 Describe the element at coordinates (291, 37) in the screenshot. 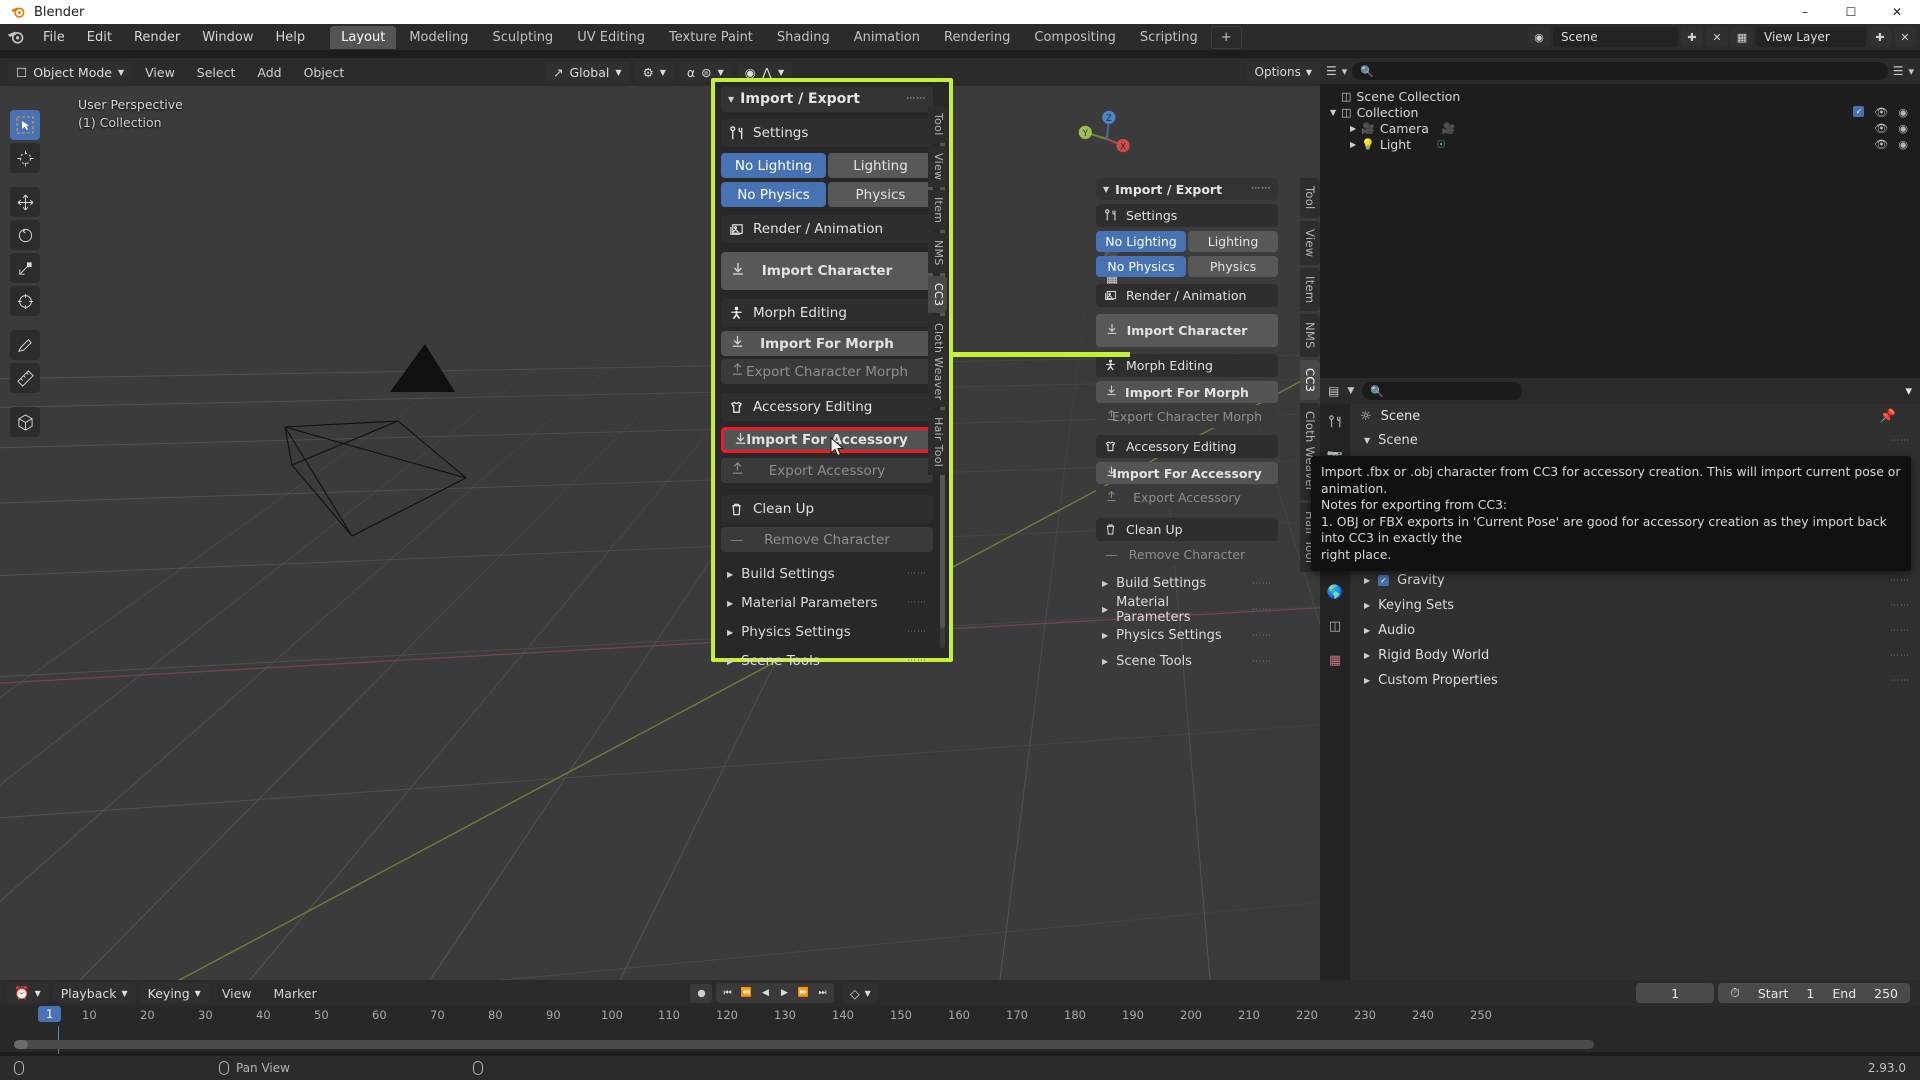

I see `menu-help: Help` at that location.